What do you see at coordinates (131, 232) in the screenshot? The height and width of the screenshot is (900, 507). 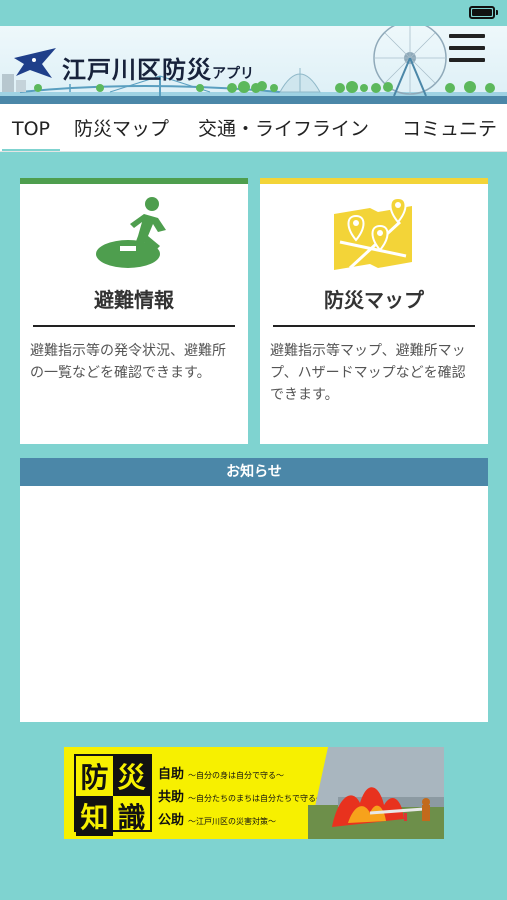 I see `evacuation-icon` at bounding box center [131, 232].